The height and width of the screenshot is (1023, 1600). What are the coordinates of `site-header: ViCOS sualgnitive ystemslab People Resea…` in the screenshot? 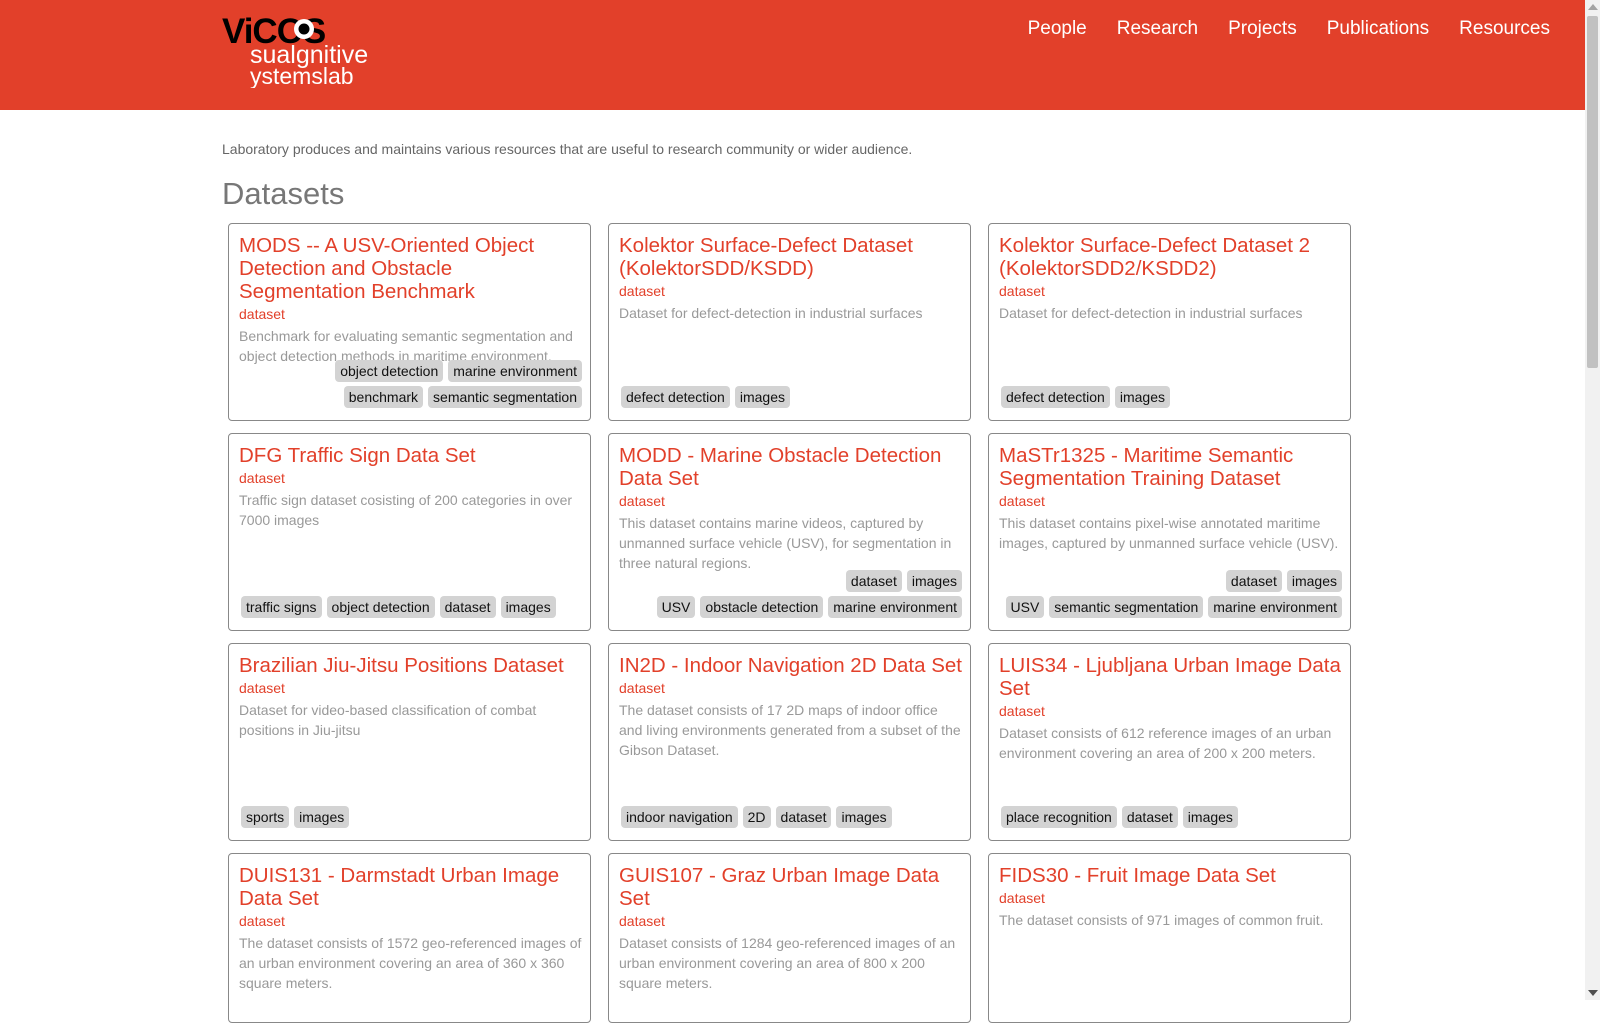 It's located at (792, 55).